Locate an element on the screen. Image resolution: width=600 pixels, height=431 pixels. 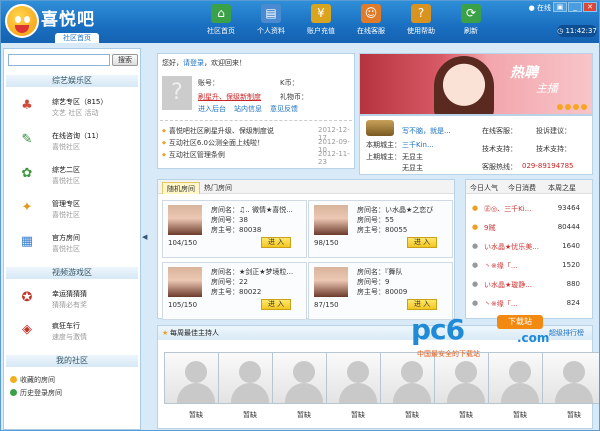
search-input is located at coordinates (59, 60).